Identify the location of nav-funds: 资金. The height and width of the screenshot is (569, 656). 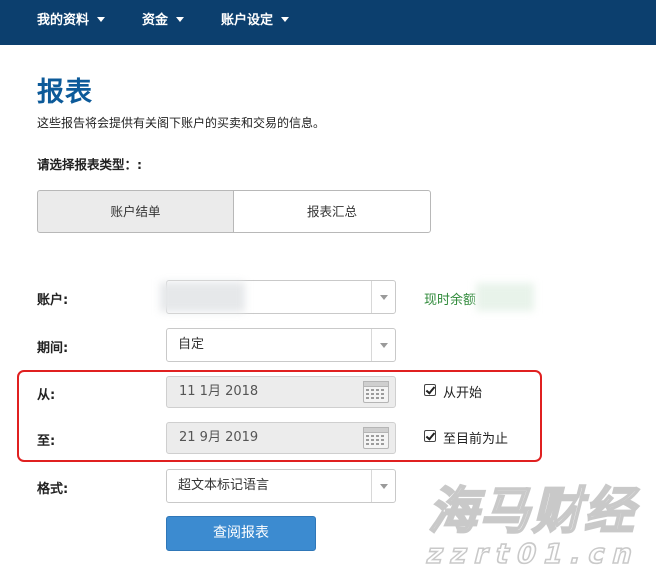
(163, 22).